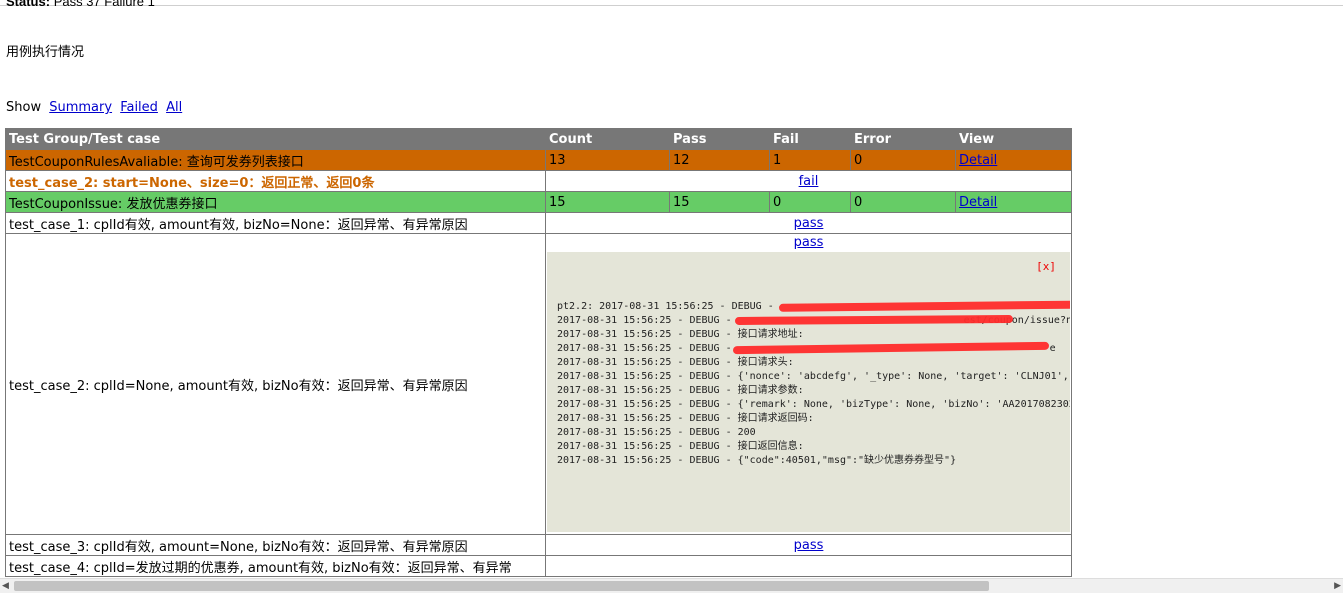  What do you see at coordinates (275, 202) in the screenshot?
I see `group-name: TestCouponIssue: 发放优惠券接口` at bounding box center [275, 202].